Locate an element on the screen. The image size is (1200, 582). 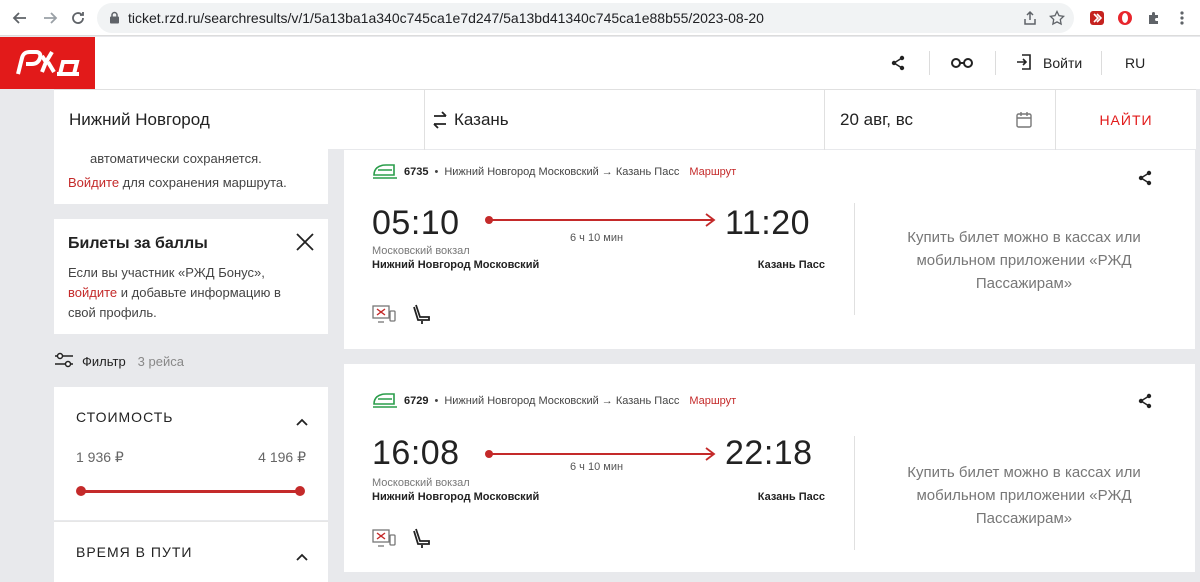
login-label: Войти is located at coordinates (1063, 63).